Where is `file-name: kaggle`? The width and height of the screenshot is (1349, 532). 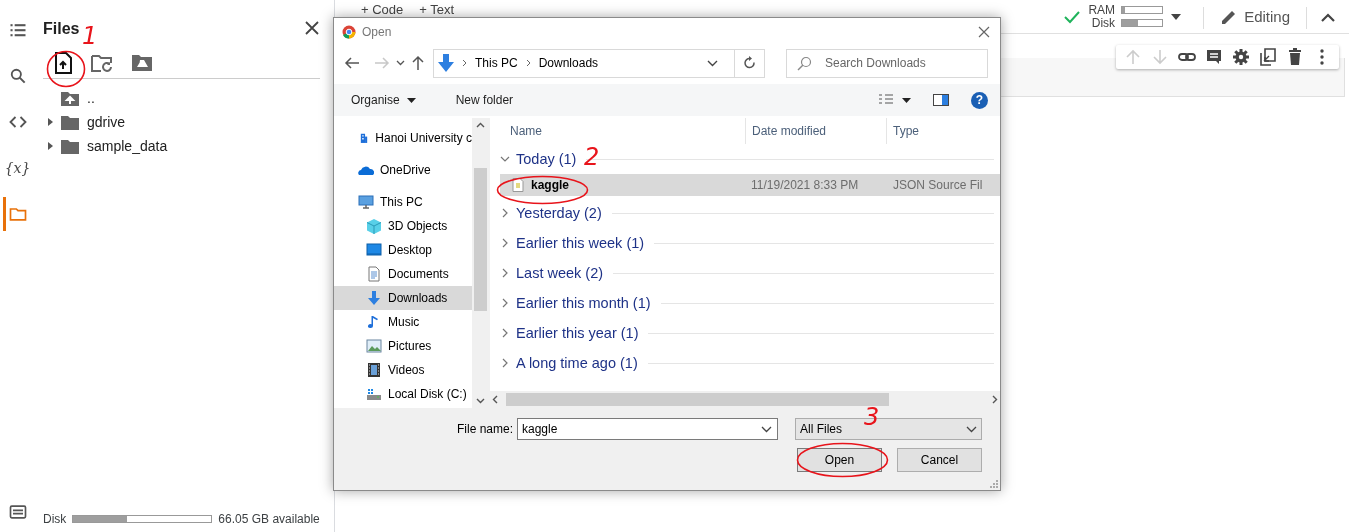
file-name: kaggle is located at coordinates (550, 185).